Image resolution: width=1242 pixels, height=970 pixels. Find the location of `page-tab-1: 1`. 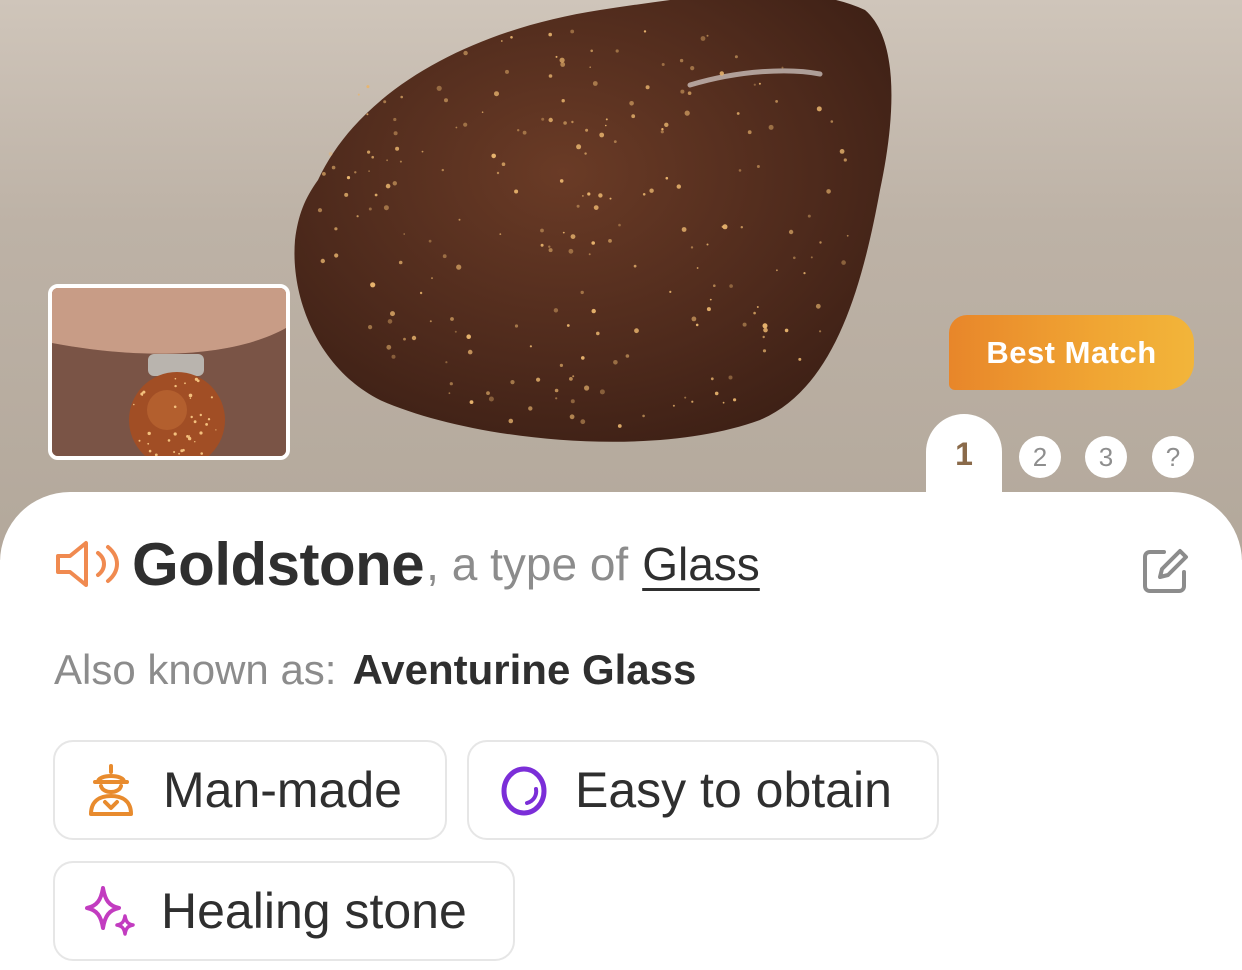

page-tab-1: 1 is located at coordinates (964, 459).